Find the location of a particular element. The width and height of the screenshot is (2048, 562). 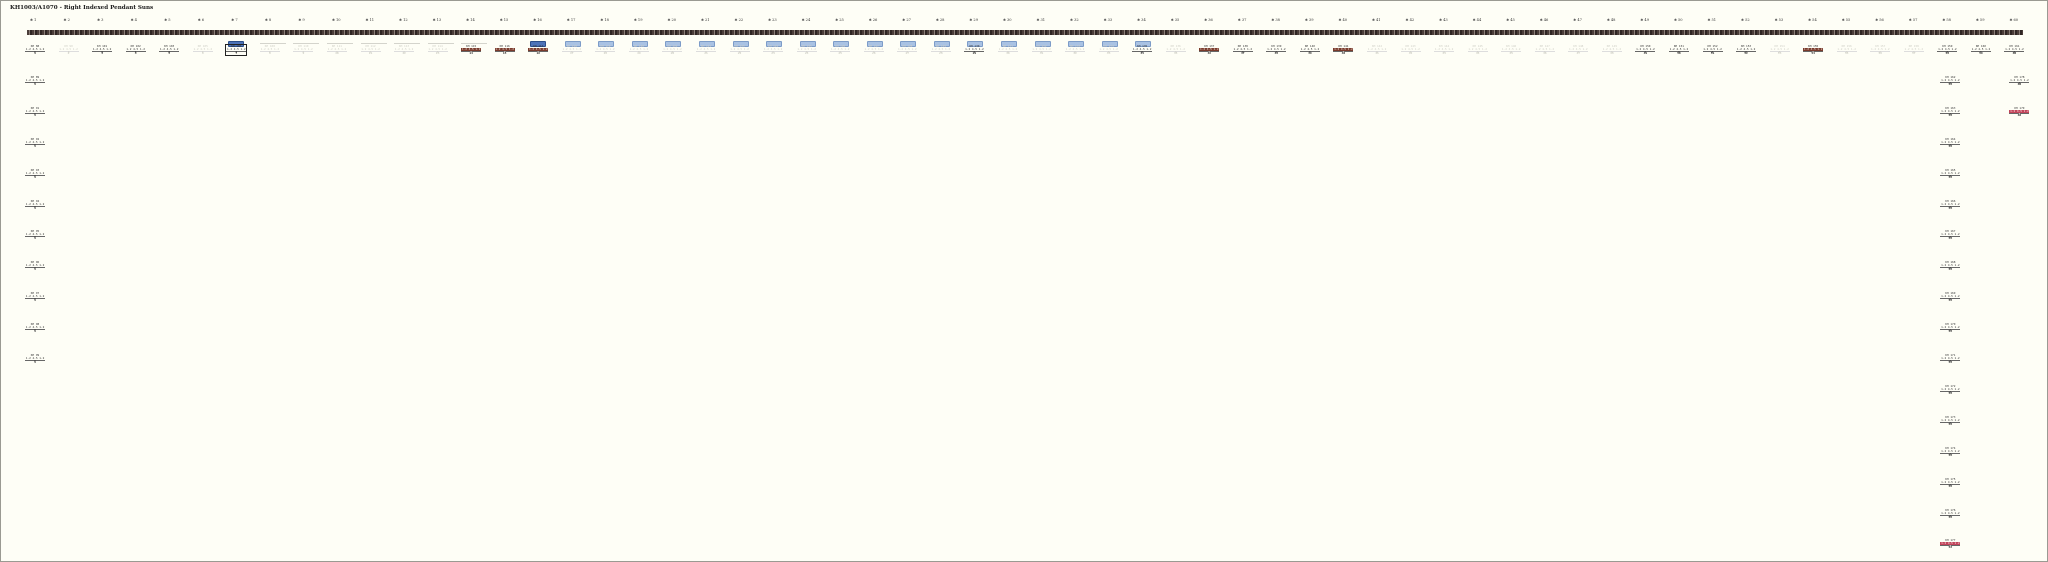

index-card: KH 94 1.2 4.5 1.2 81 is located at coordinates (35, 204).